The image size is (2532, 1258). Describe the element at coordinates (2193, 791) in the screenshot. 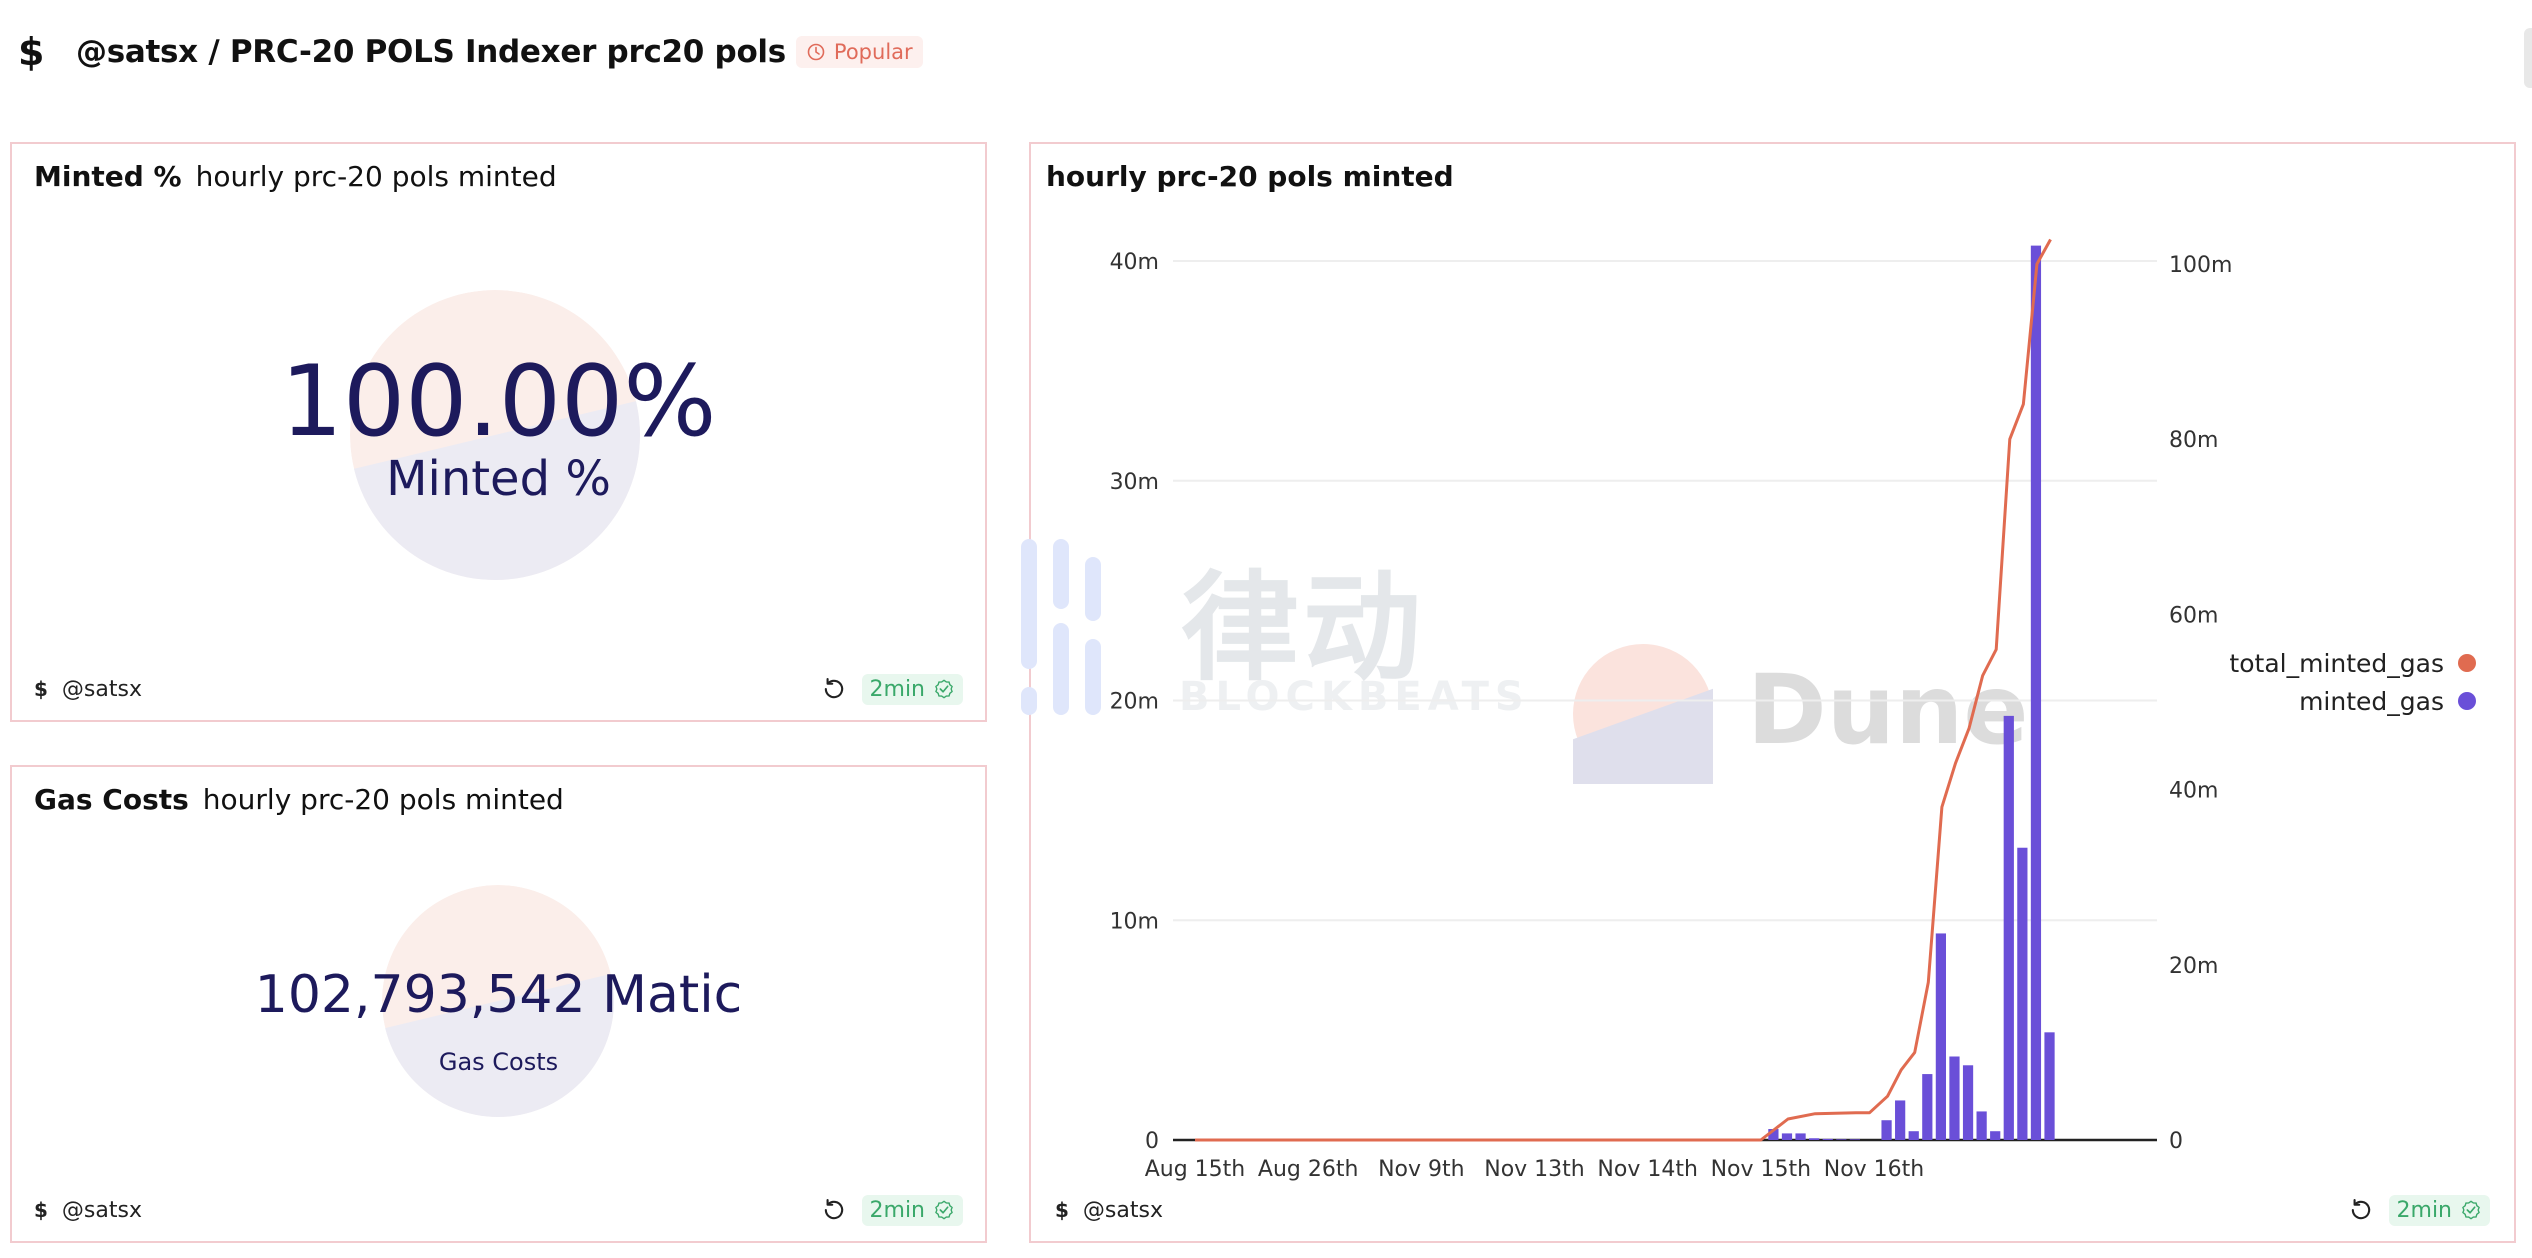

I see `right-axis-tick: 40m` at that location.